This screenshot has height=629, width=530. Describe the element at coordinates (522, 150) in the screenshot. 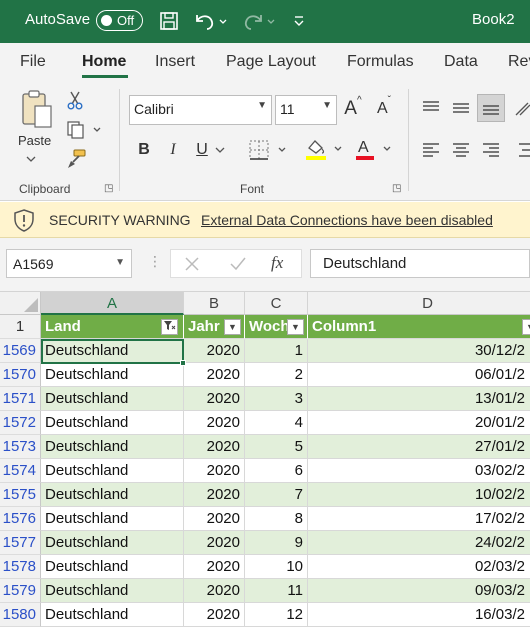

I see `indent-icon` at that location.